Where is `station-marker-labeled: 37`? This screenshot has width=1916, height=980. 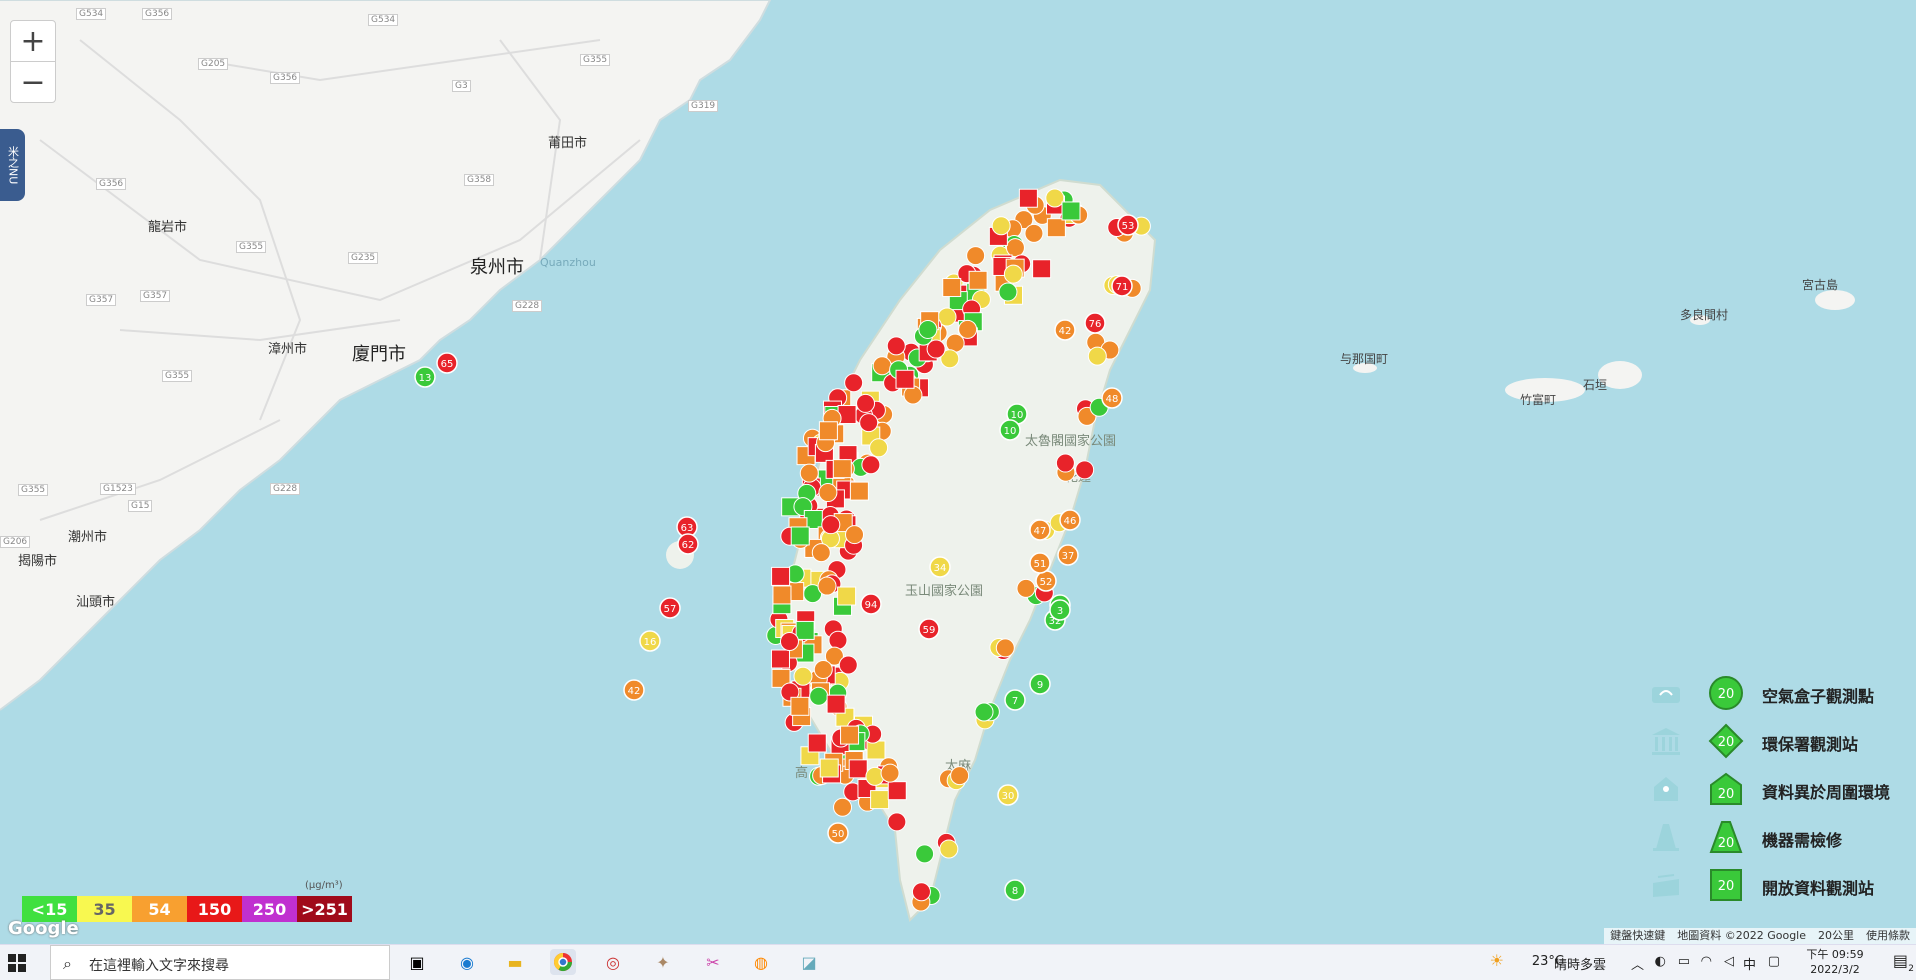 station-marker-labeled: 37 is located at coordinates (1068, 555).